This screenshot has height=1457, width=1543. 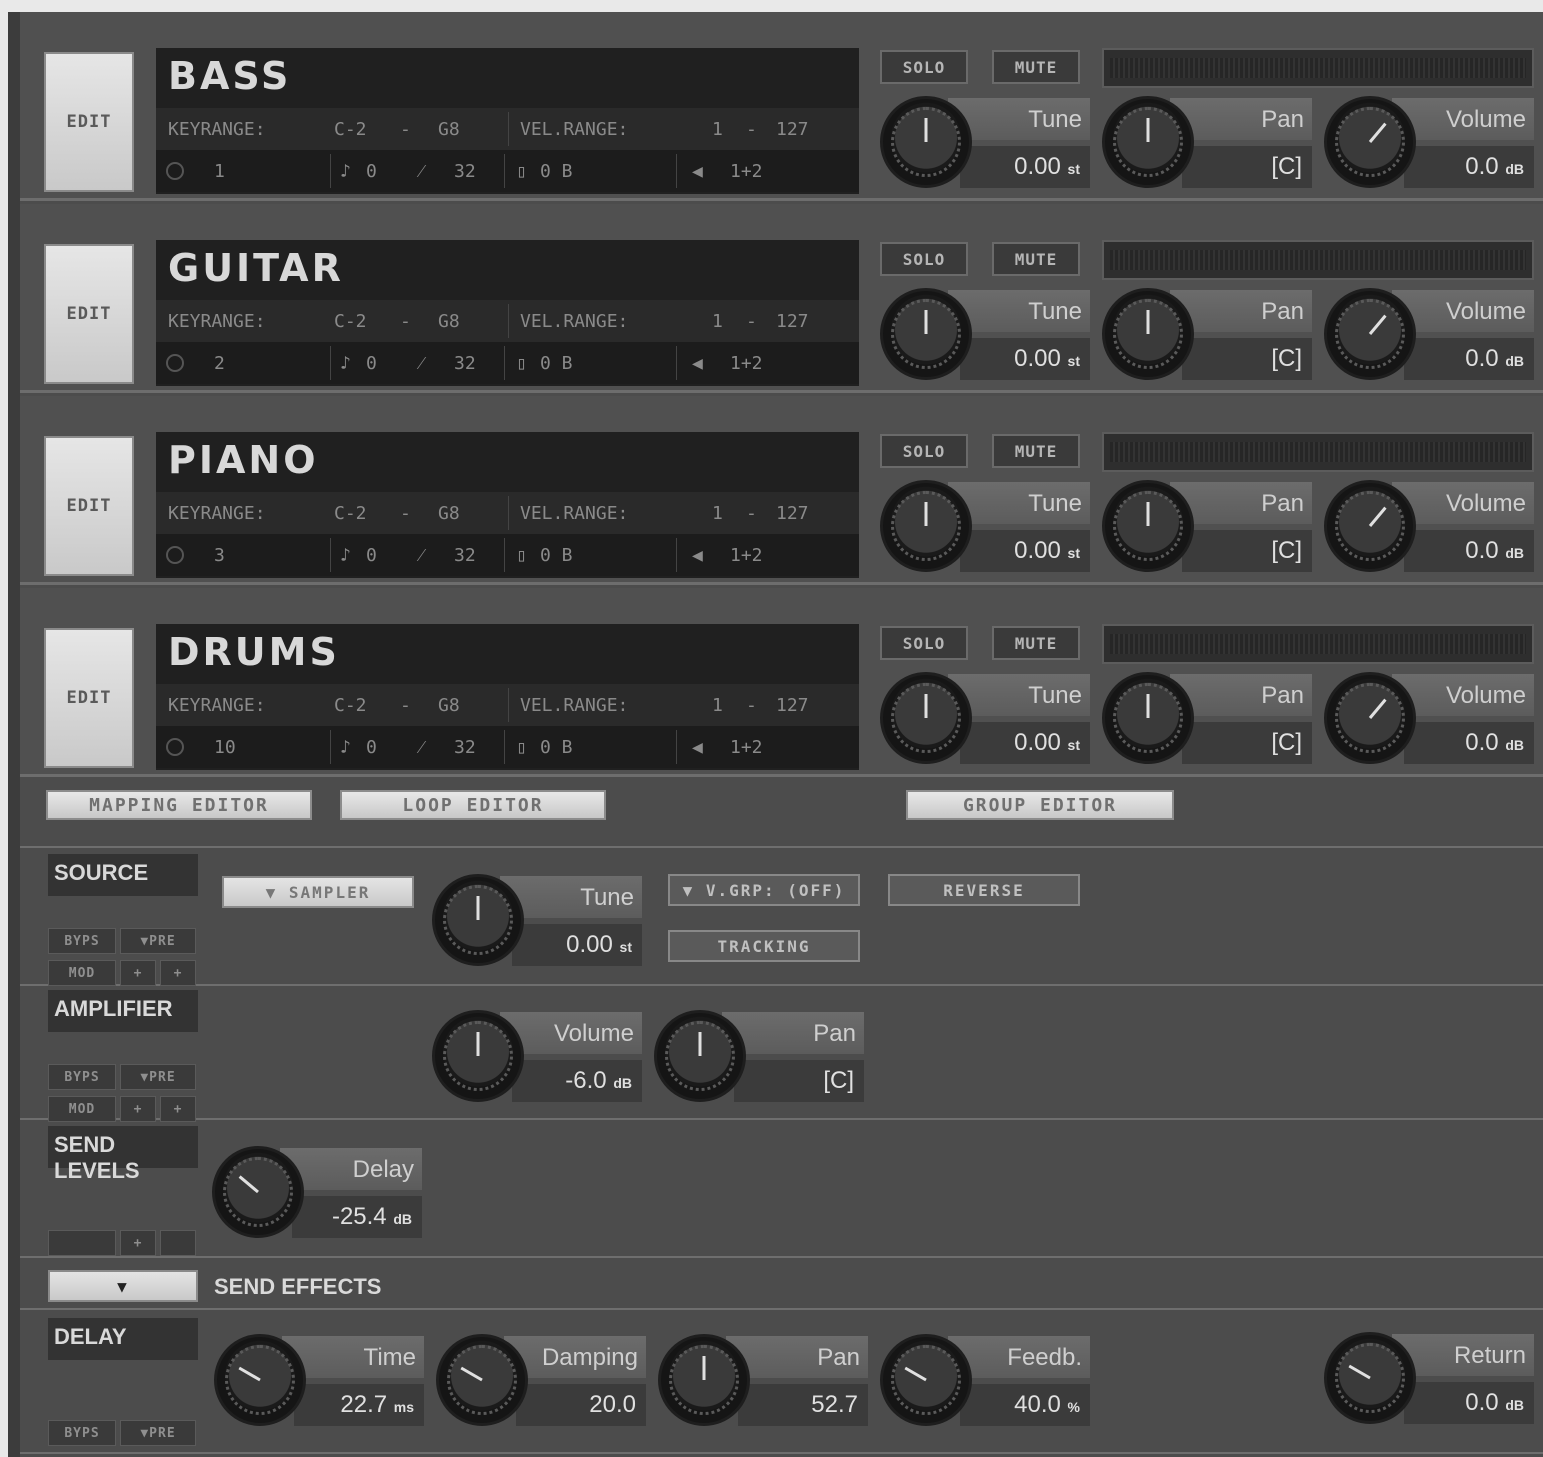 I want to click on amp-pan-knob, so click(x=700, y=1056).